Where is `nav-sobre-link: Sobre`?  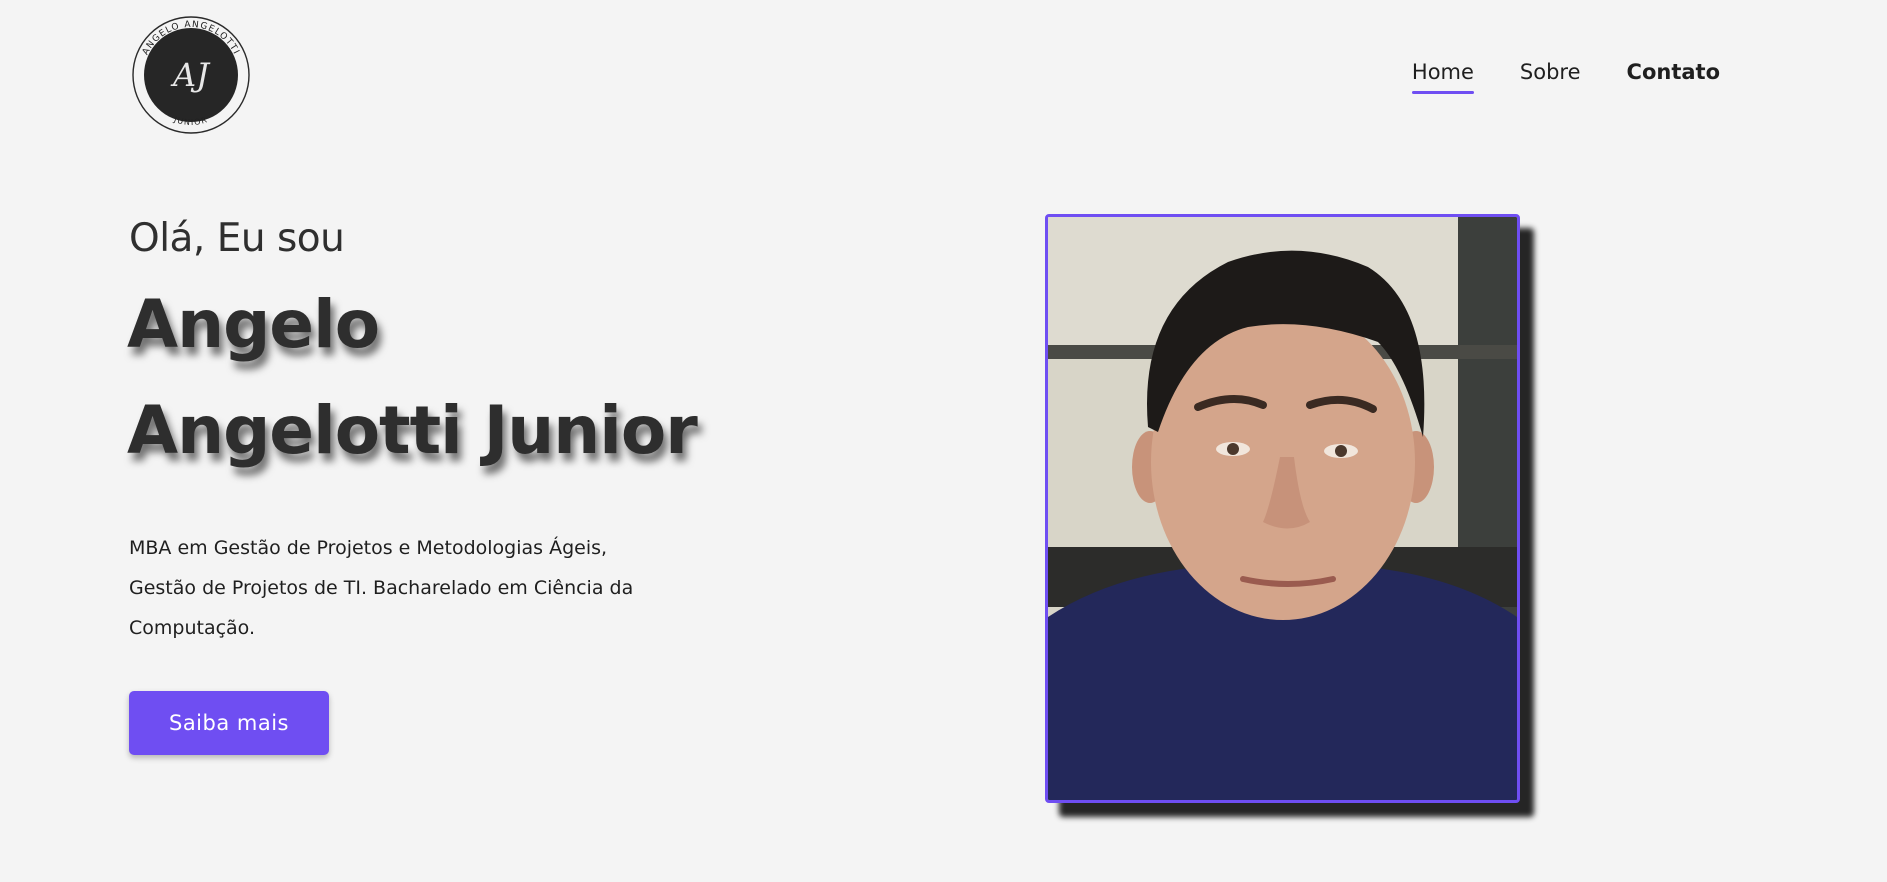 nav-sobre-link: Sobre is located at coordinates (1550, 75).